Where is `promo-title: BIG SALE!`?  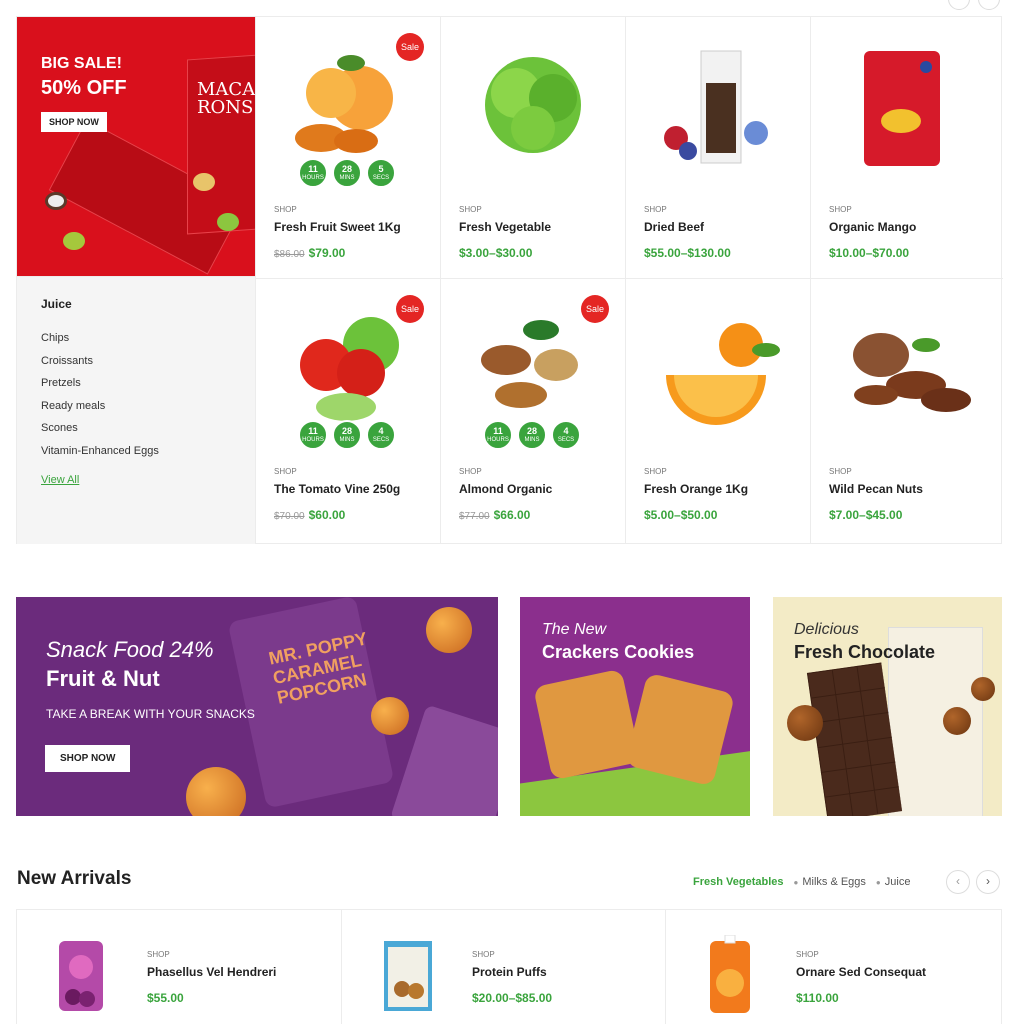 promo-title: BIG SALE! is located at coordinates (81, 63).